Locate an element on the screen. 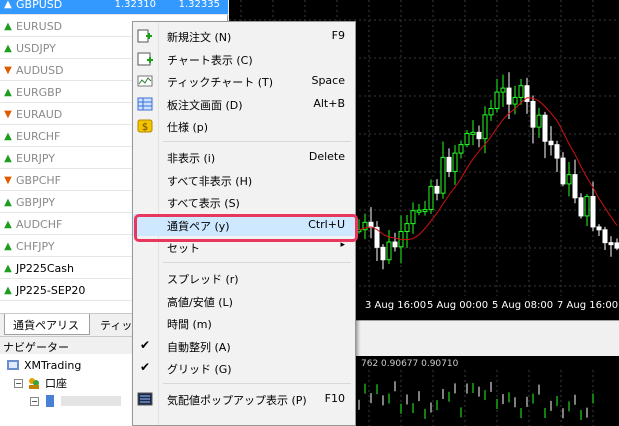  symbol-name: EURCHF is located at coordinates (38, 136).